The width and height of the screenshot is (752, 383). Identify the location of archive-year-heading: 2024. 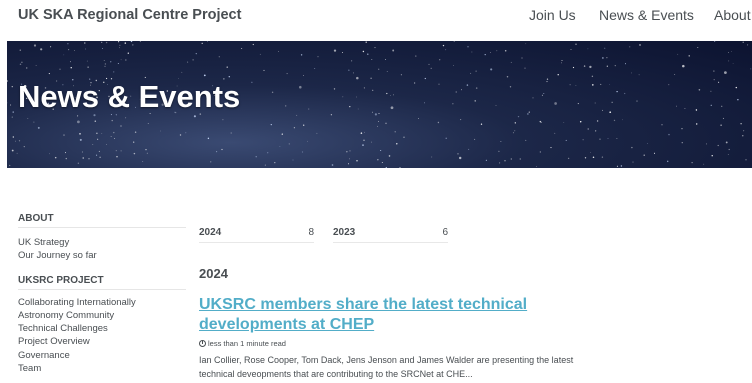
(213, 273).